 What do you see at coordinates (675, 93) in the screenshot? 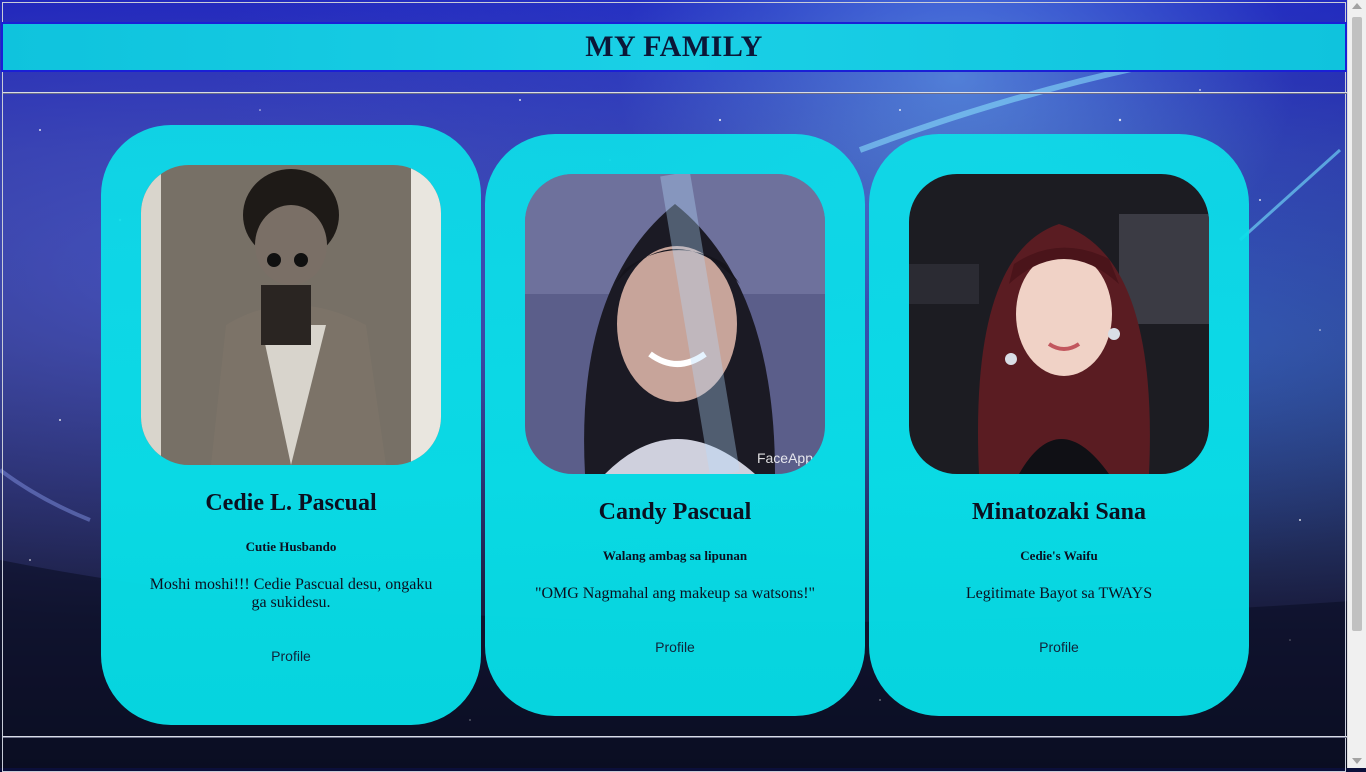
I see `divider-top` at bounding box center [675, 93].